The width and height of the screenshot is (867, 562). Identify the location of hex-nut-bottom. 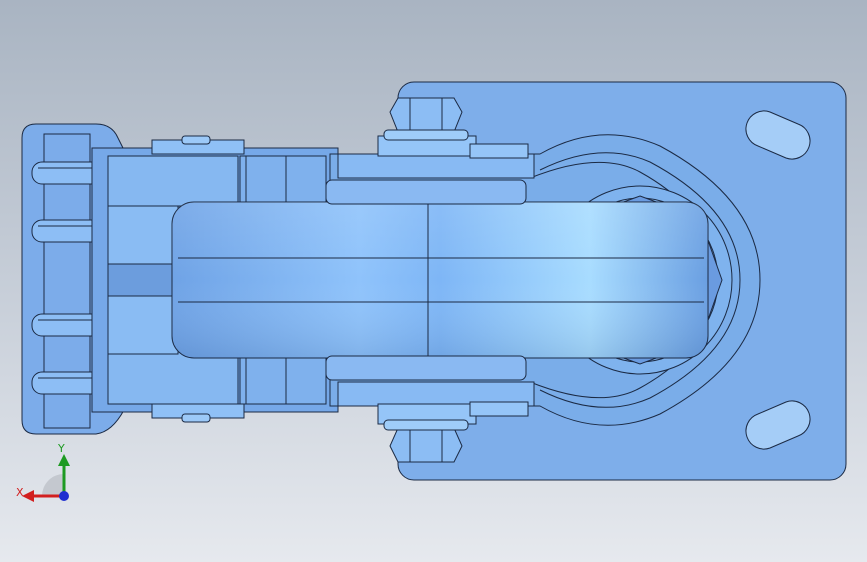
(426, 445).